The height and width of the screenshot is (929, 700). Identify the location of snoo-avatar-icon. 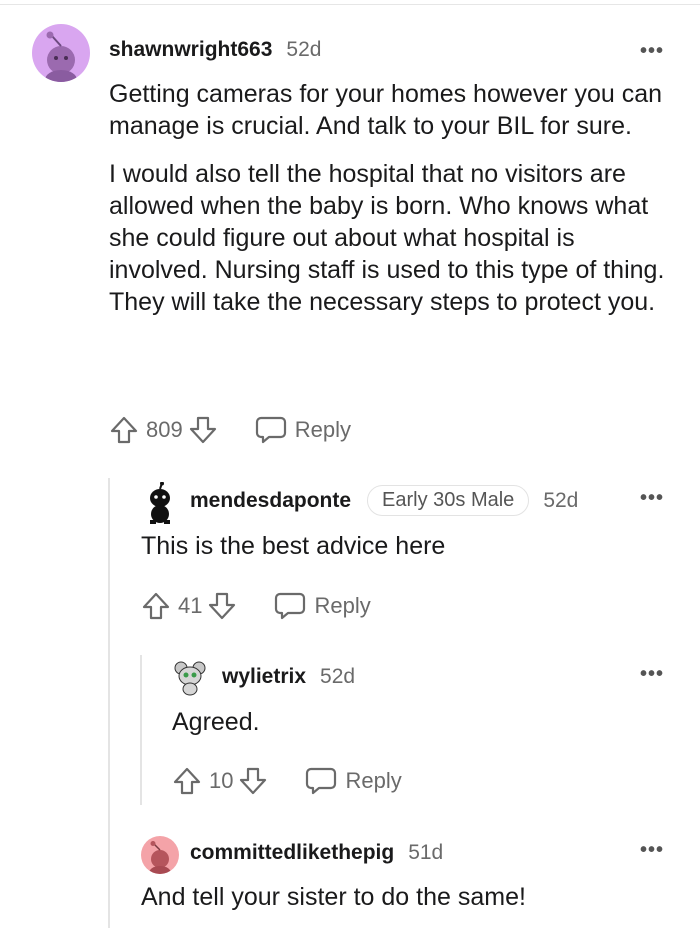
(160, 857).